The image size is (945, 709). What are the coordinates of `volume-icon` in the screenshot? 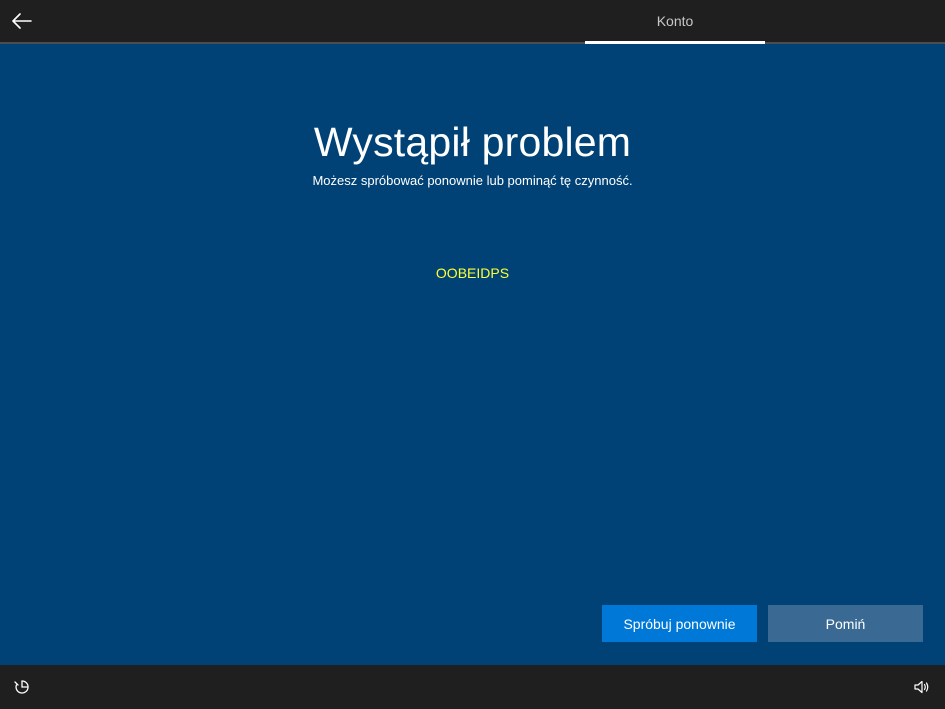 It's located at (921, 687).